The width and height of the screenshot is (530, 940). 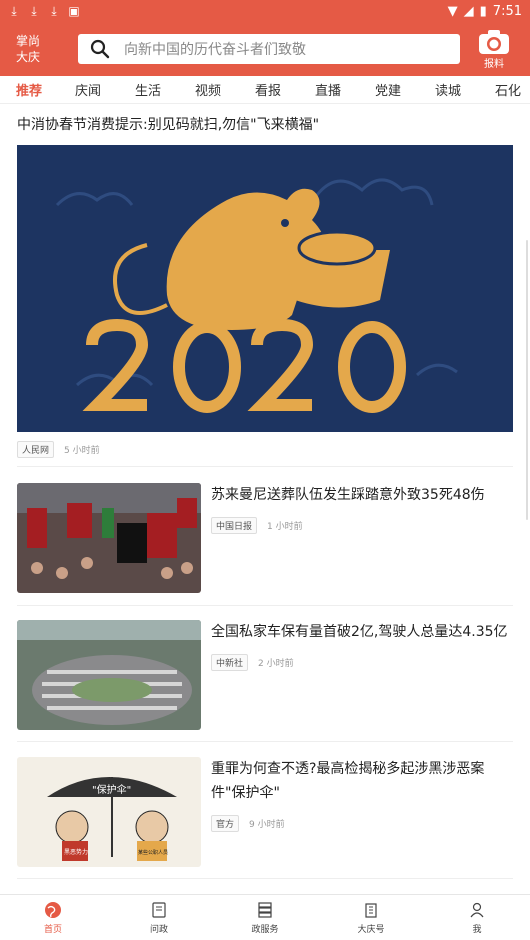 What do you see at coordinates (29, 89) in the screenshot?
I see `tab-recommend: 推荐` at bounding box center [29, 89].